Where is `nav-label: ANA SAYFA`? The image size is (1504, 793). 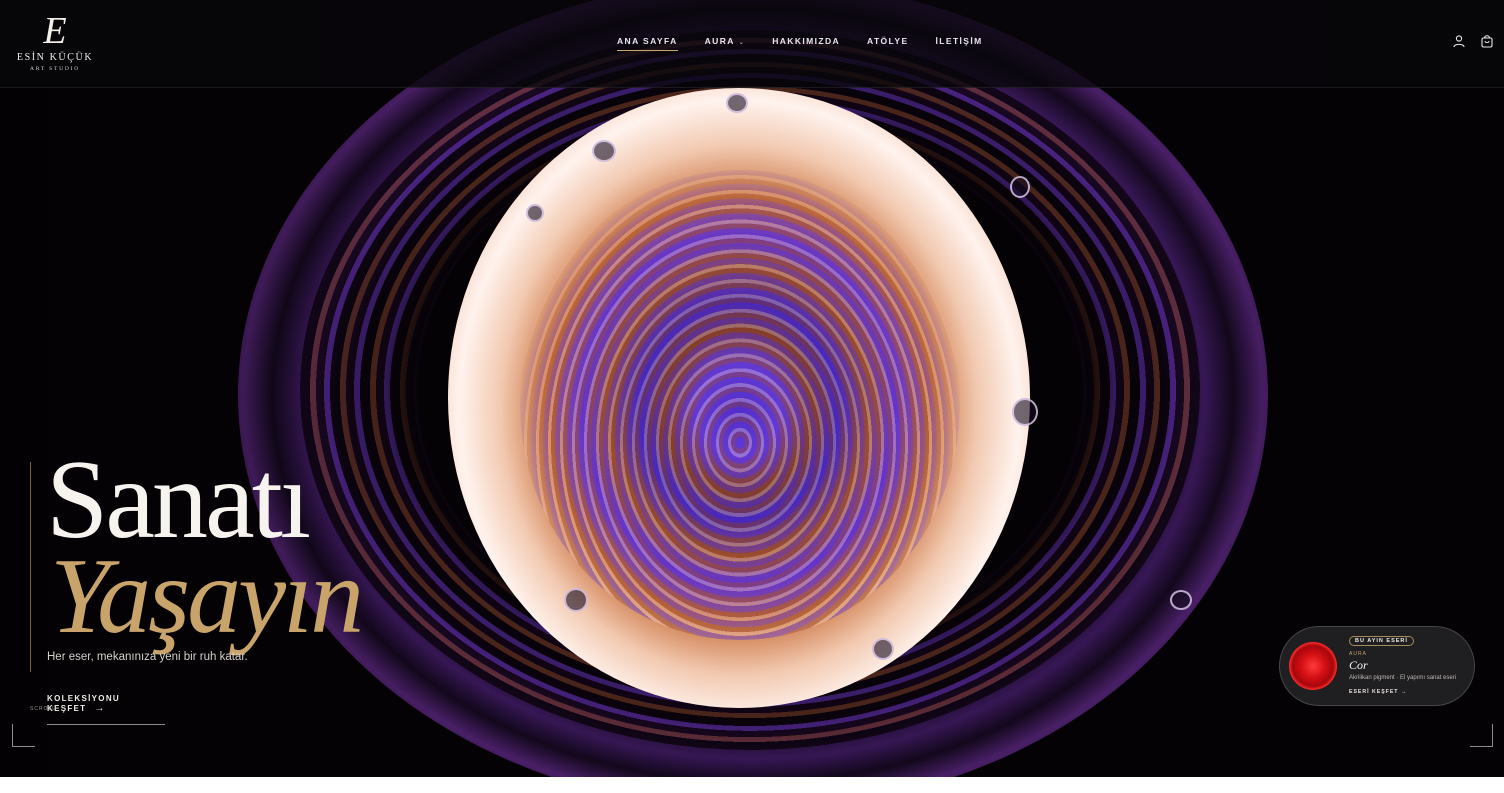 nav-label: ANA SAYFA is located at coordinates (647, 41).